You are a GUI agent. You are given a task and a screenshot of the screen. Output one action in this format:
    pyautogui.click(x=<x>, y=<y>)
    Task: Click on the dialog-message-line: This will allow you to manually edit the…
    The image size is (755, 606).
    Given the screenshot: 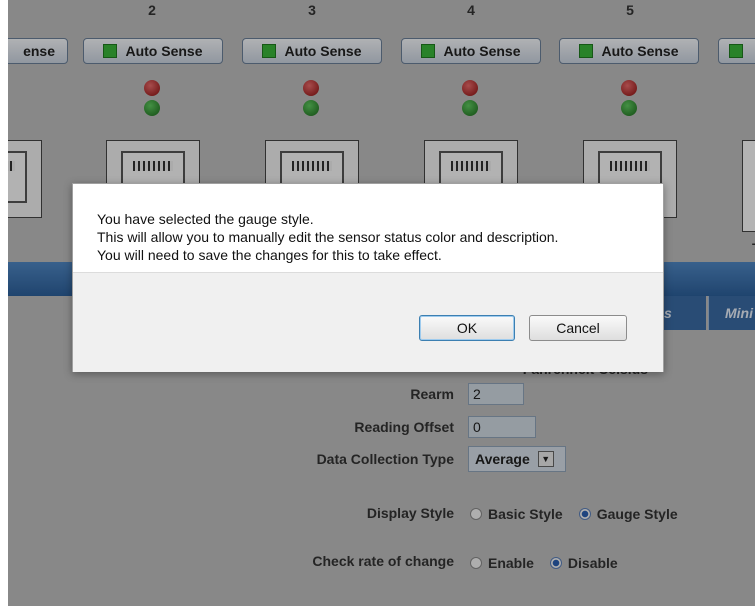 What is the action you would take?
    pyautogui.click(x=328, y=237)
    